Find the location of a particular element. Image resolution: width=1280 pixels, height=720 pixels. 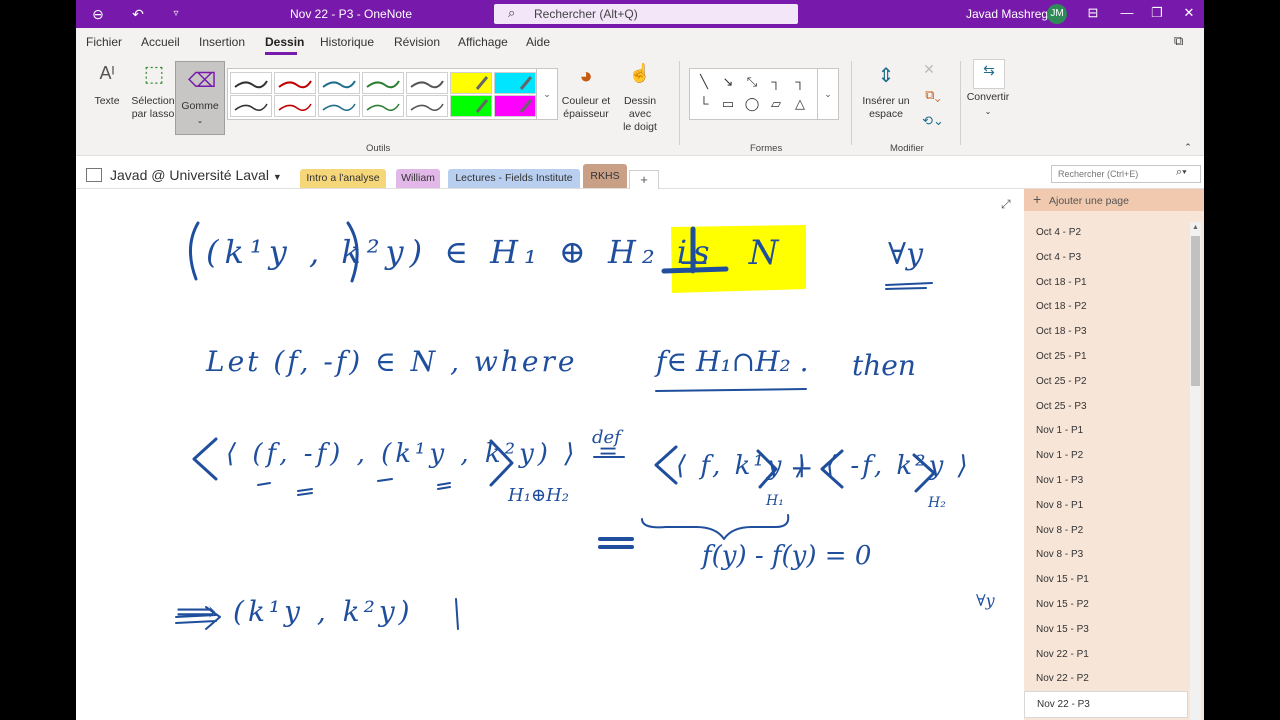

pen-red-thin is located at coordinates (295, 106).